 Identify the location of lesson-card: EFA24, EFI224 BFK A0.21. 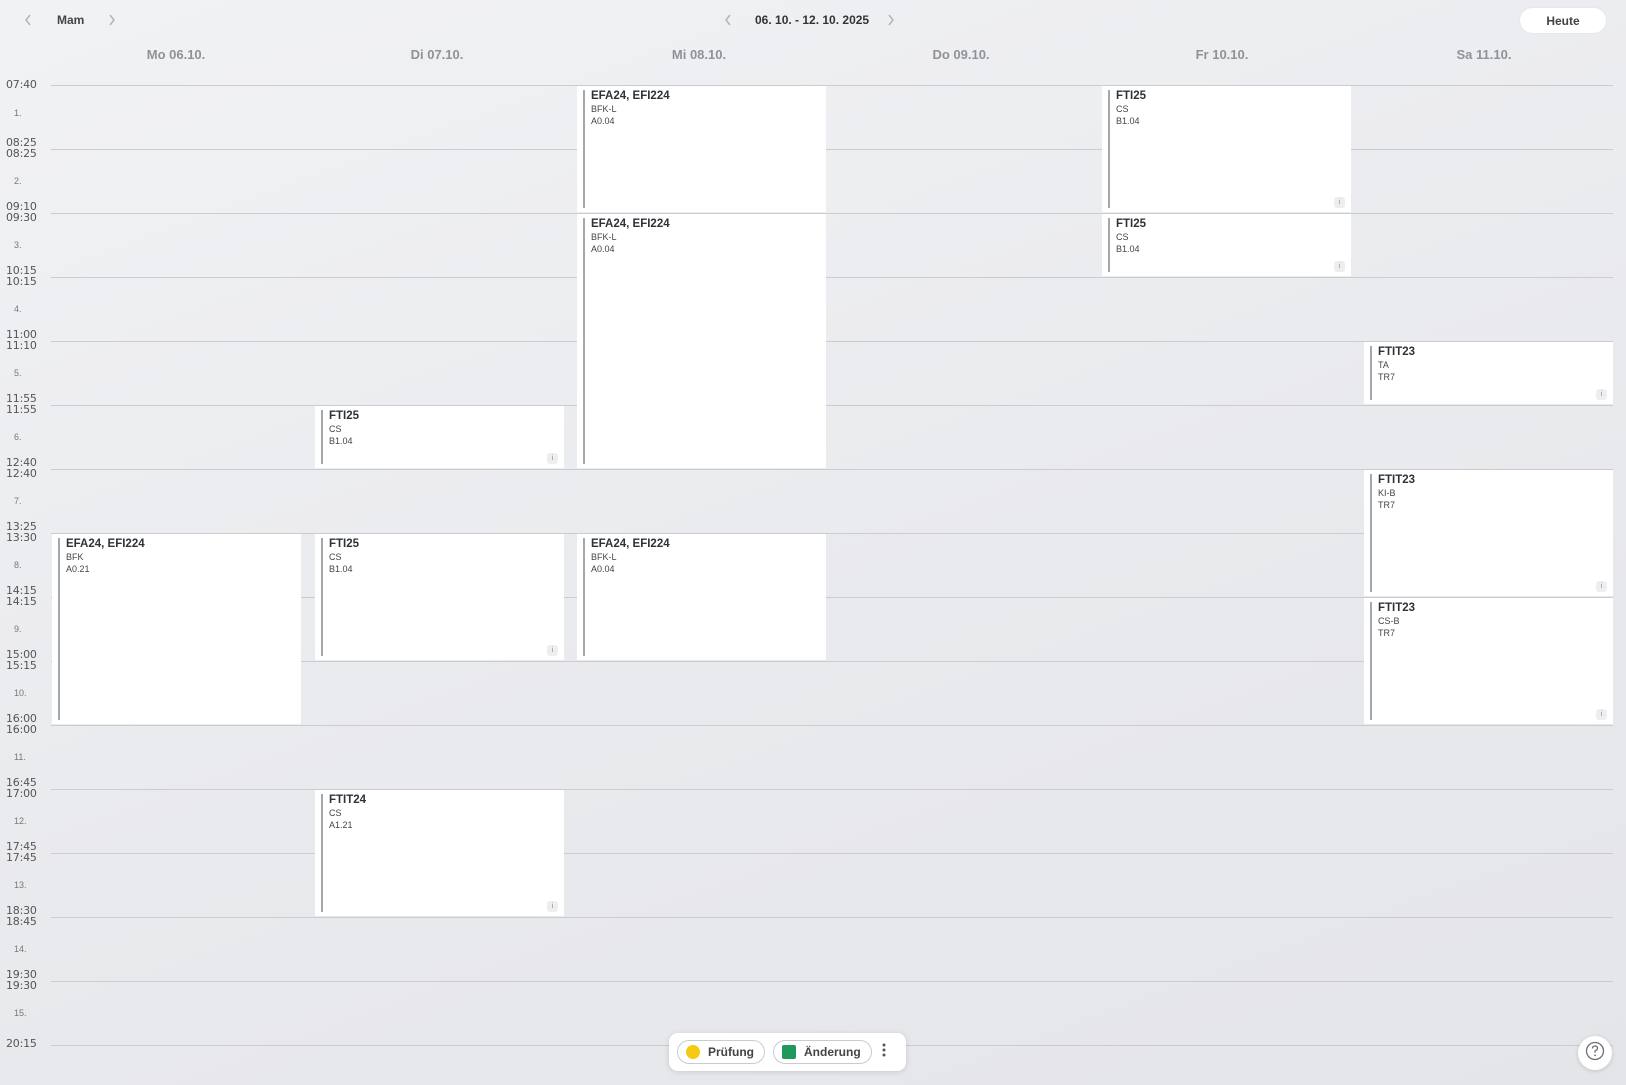
(176, 629).